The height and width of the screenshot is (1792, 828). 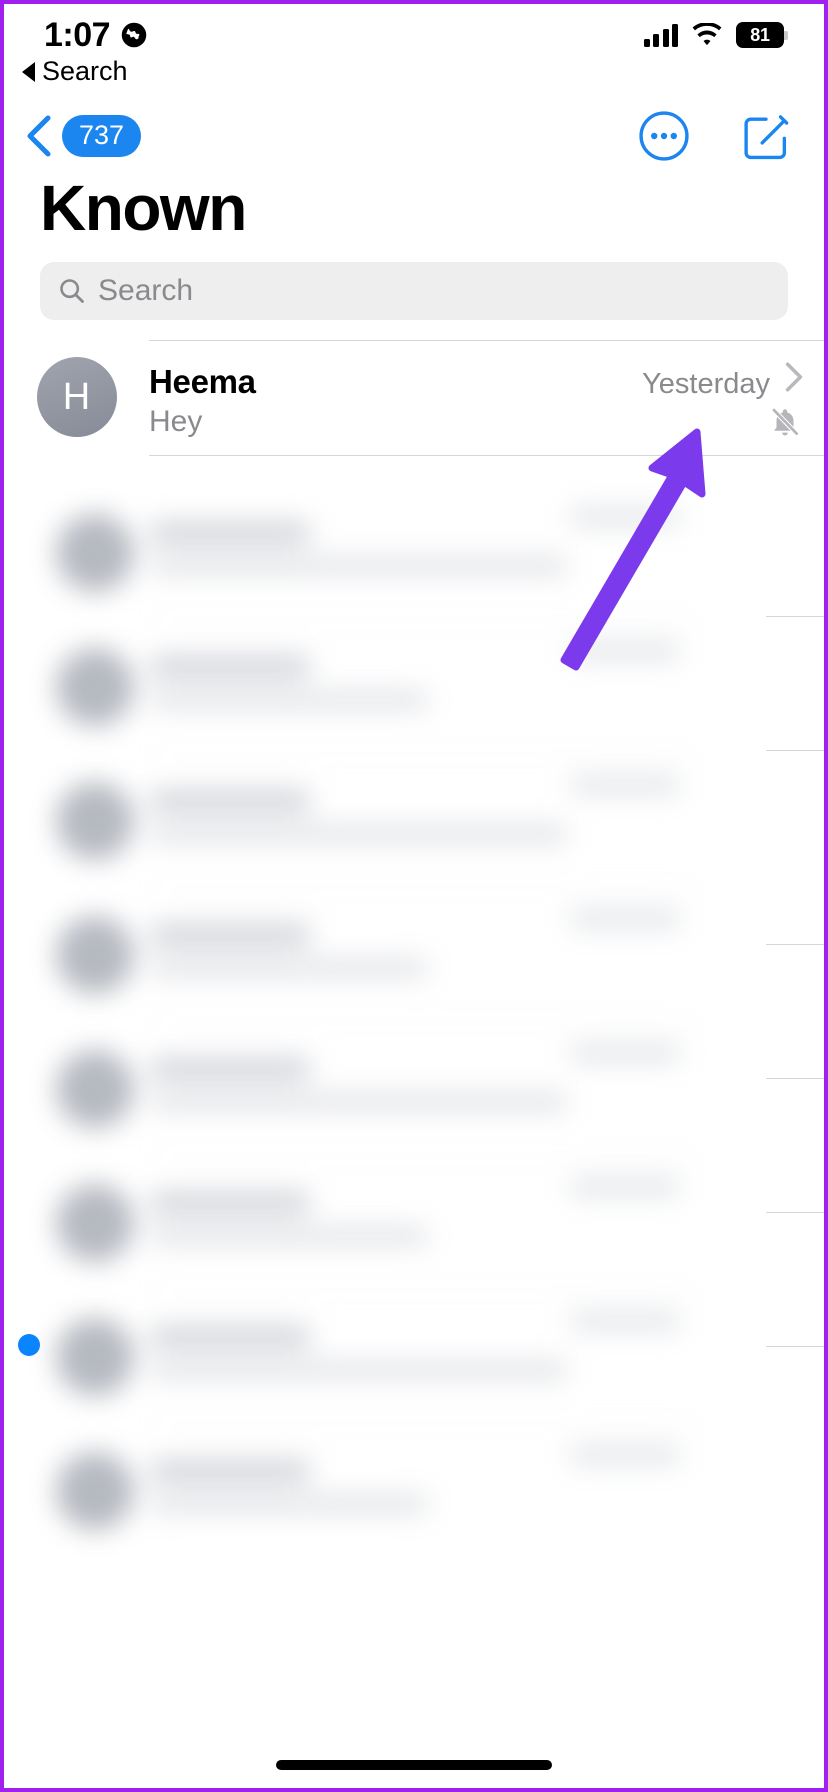 I want to click on battery-indicator: 81, so click(x=762, y=35).